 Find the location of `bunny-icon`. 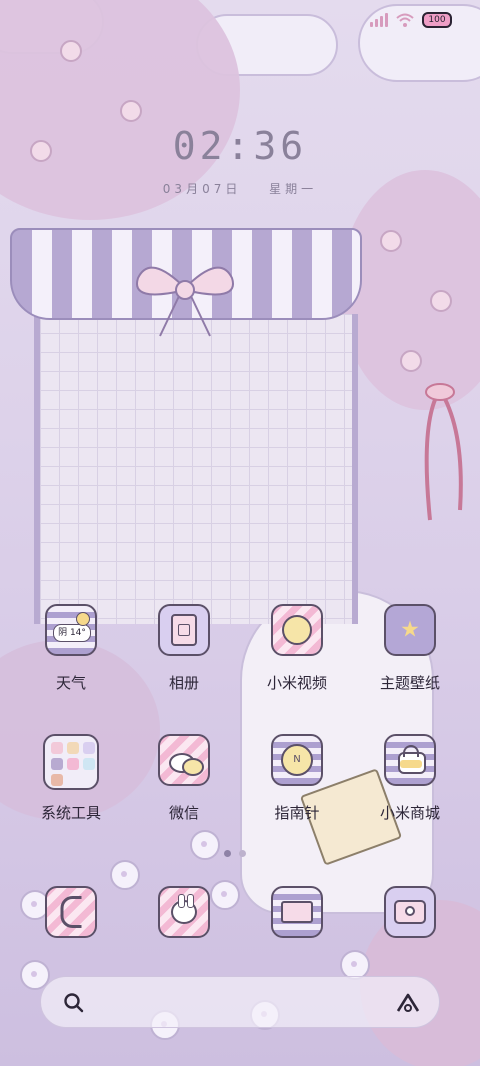

bunny-icon is located at coordinates (184, 912).